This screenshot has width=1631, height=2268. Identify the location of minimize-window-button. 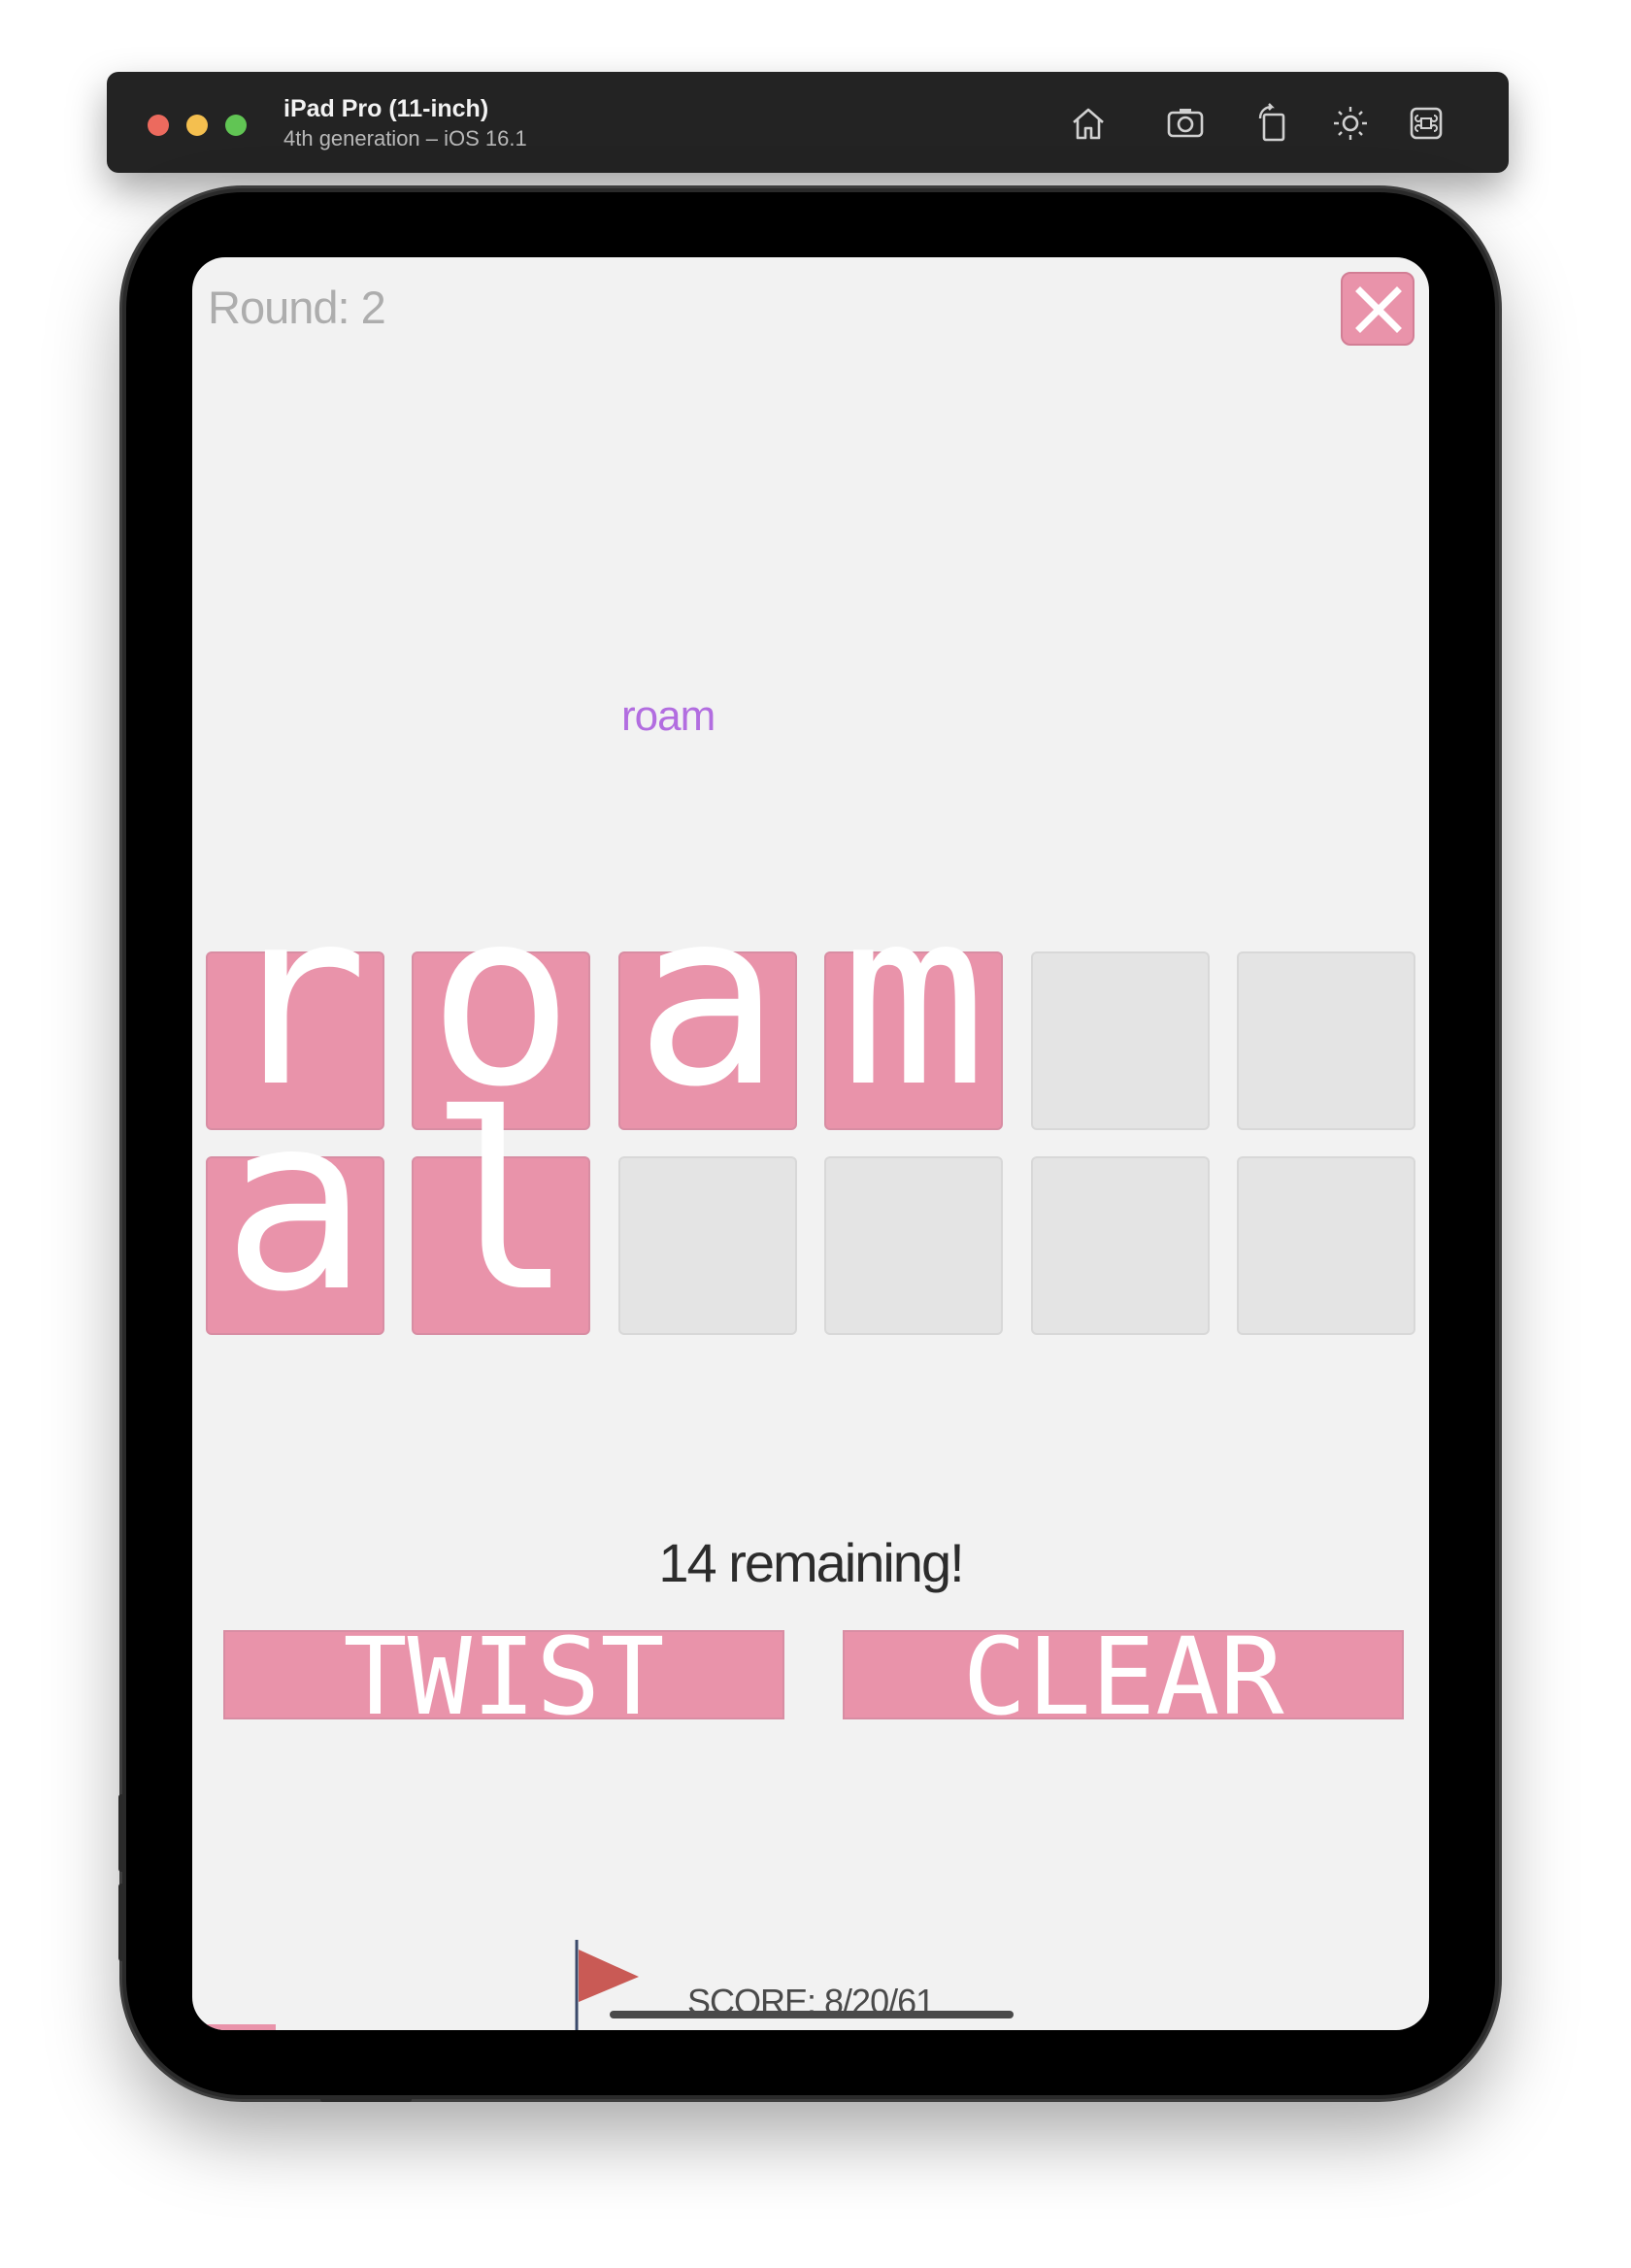
(197, 125).